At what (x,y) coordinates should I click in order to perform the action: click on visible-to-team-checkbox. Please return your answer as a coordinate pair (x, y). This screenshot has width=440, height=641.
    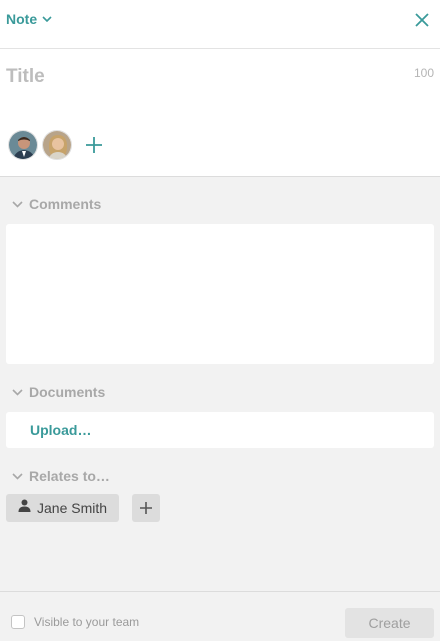
    Looking at the image, I should click on (18, 622).